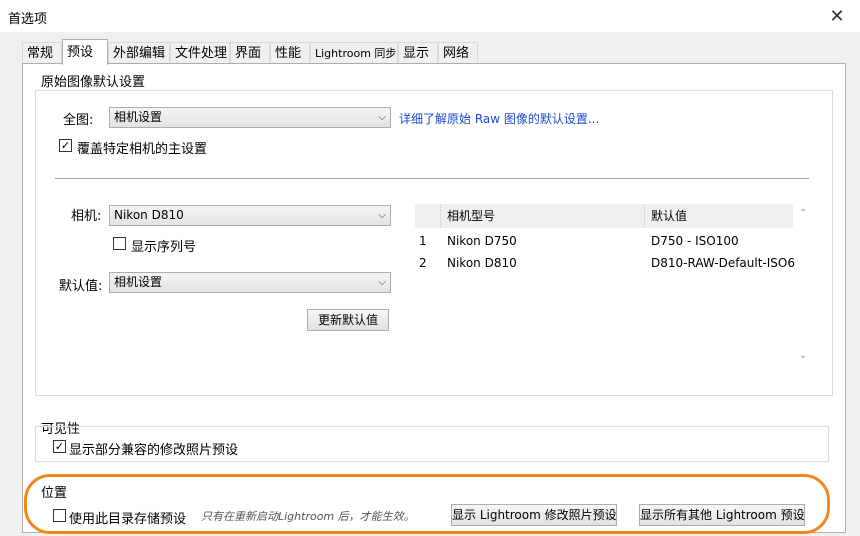 This screenshot has height=536, width=860. I want to click on global-select-value: 相机设置, so click(138, 117).